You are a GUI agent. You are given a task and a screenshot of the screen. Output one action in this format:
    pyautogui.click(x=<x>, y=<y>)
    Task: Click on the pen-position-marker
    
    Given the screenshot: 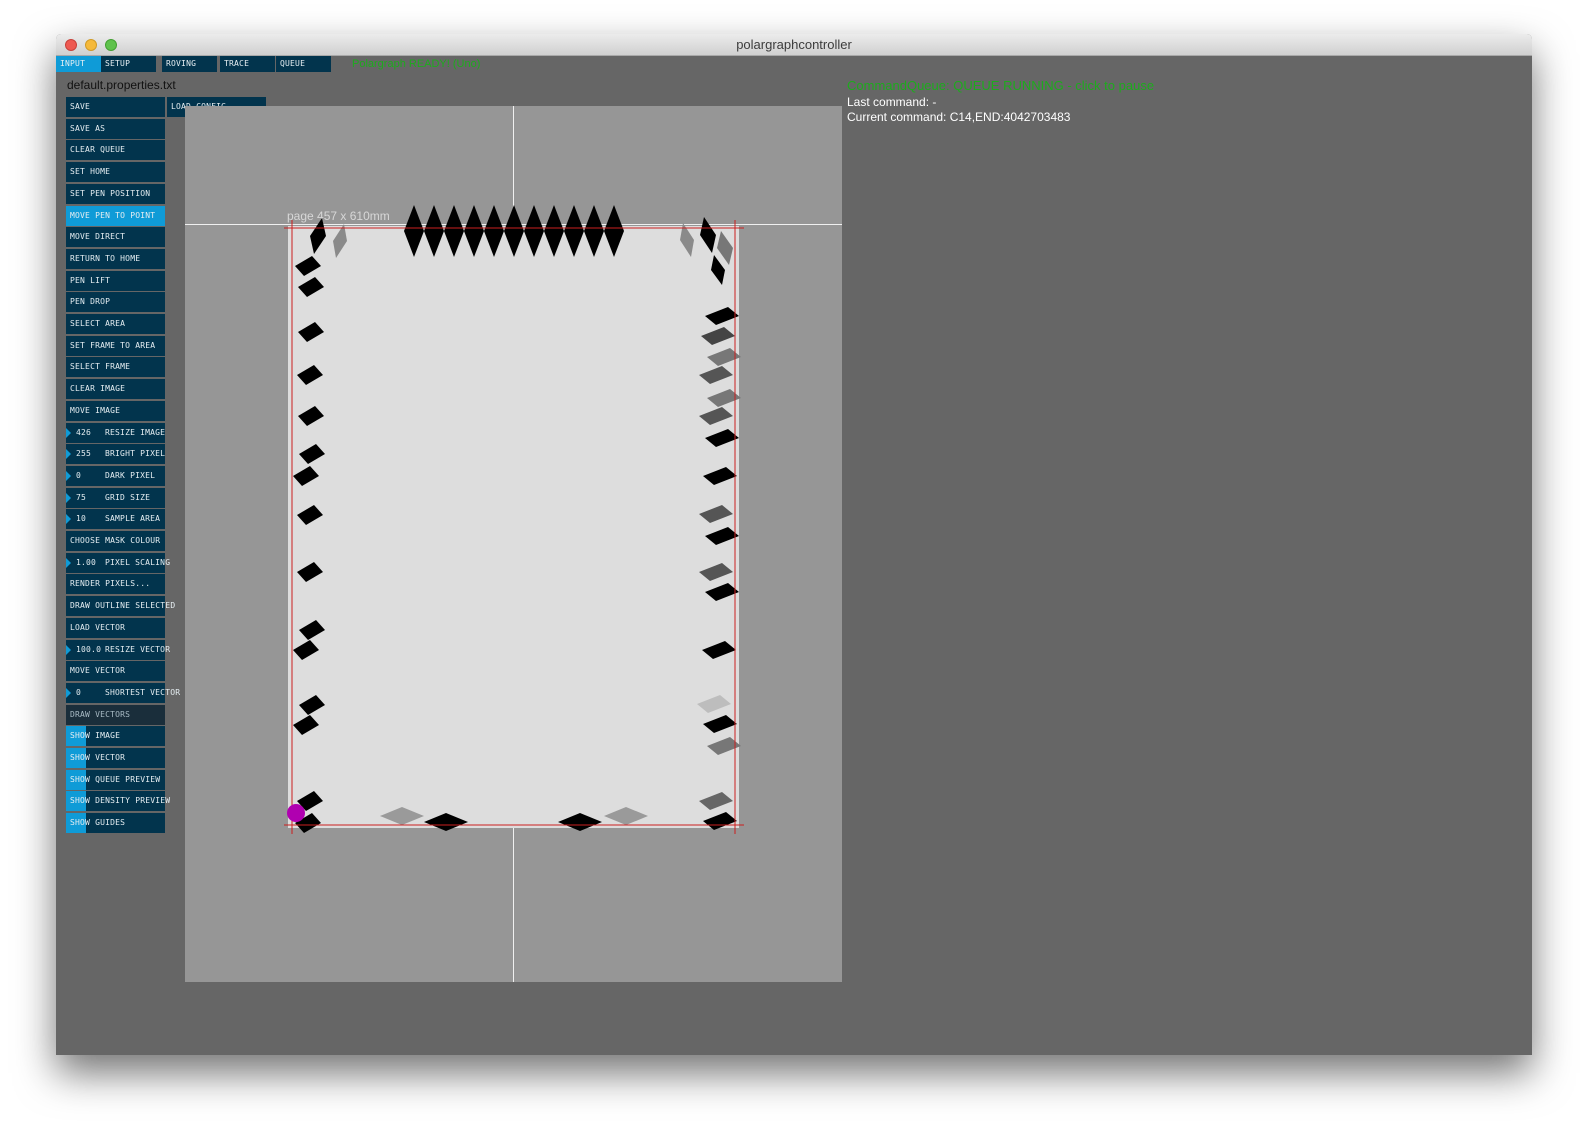 What is the action you would take?
    pyautogui.click(x=296, y=813)
    